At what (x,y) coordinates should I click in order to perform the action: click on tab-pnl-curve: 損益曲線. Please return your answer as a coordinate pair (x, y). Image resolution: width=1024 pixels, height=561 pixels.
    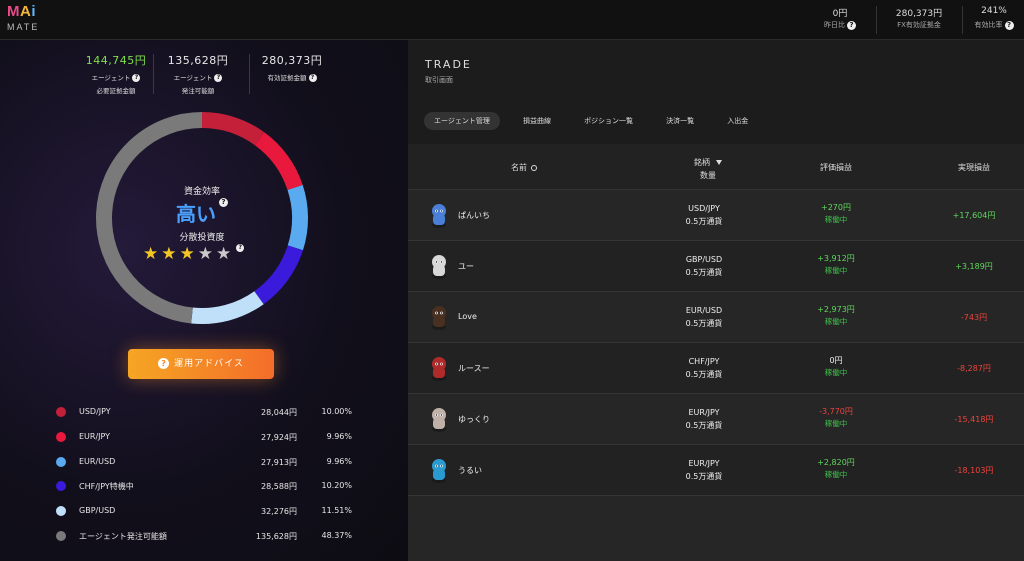
    Looking at the image, I should click on (537, 121).